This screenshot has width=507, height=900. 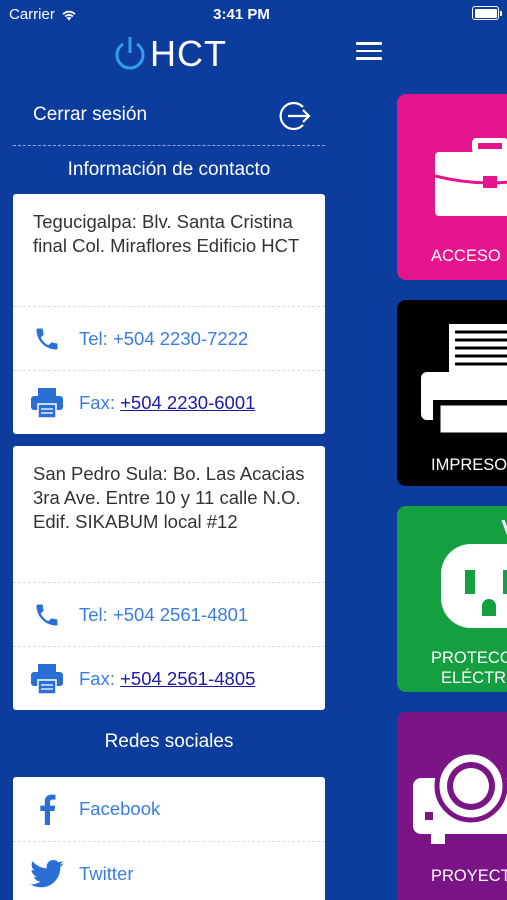 What do you see at coordinates (106, 873) in the screenshot?
I see `twitter-label: Twitter` at bounding box center [106, 873].